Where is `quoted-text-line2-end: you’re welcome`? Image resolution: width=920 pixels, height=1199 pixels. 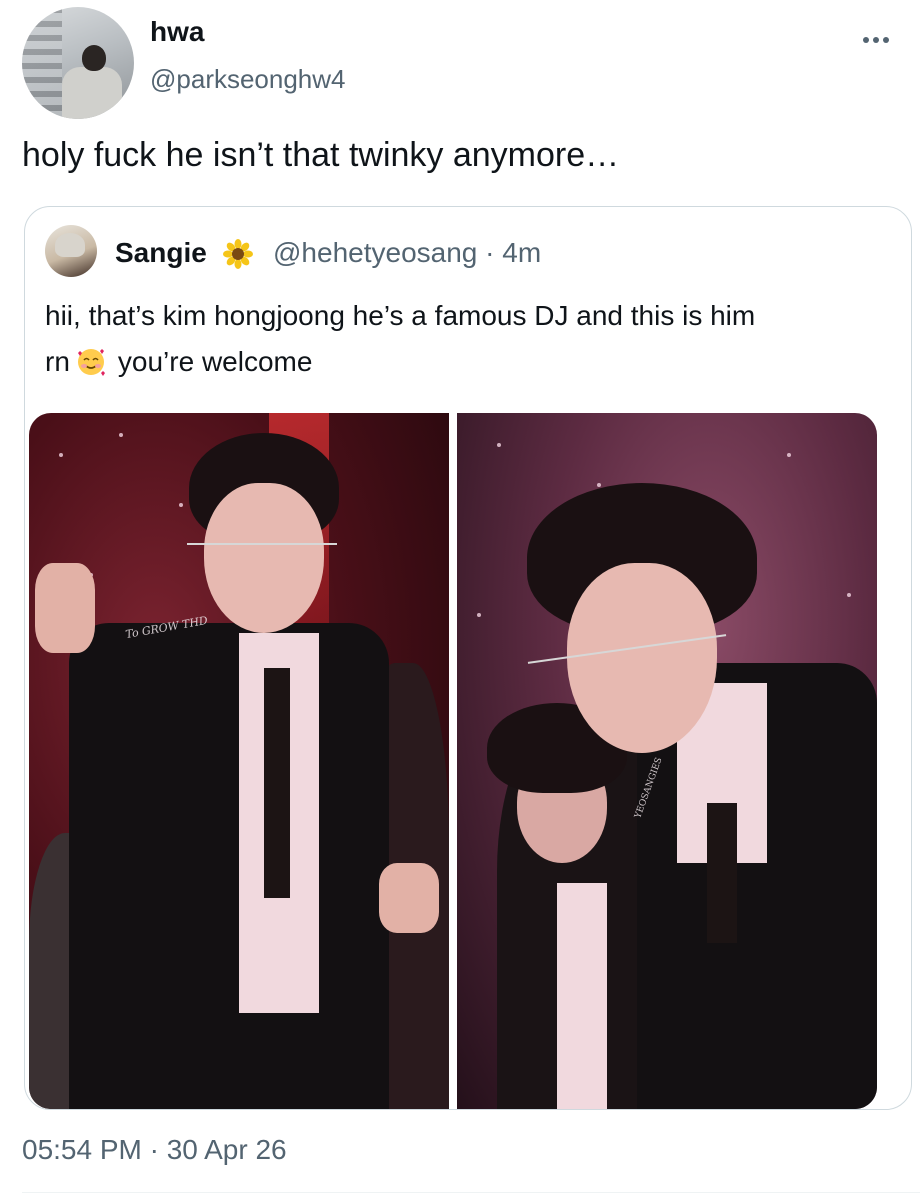 quoted-text-line2-end: you’re welcome is located at coordinates (215, 361).